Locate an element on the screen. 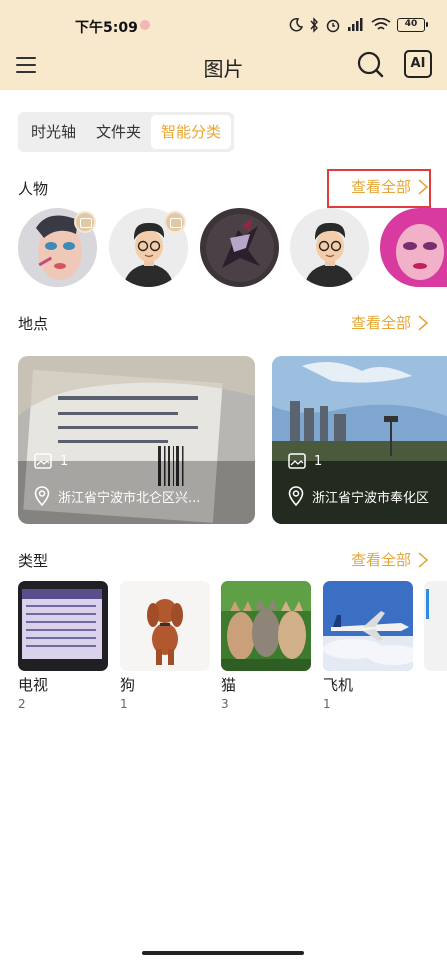 This screenshot has height=965, width=447. category-tabs: 时光轴 文件夹 智能分类 is located at coordinates (126, 132).